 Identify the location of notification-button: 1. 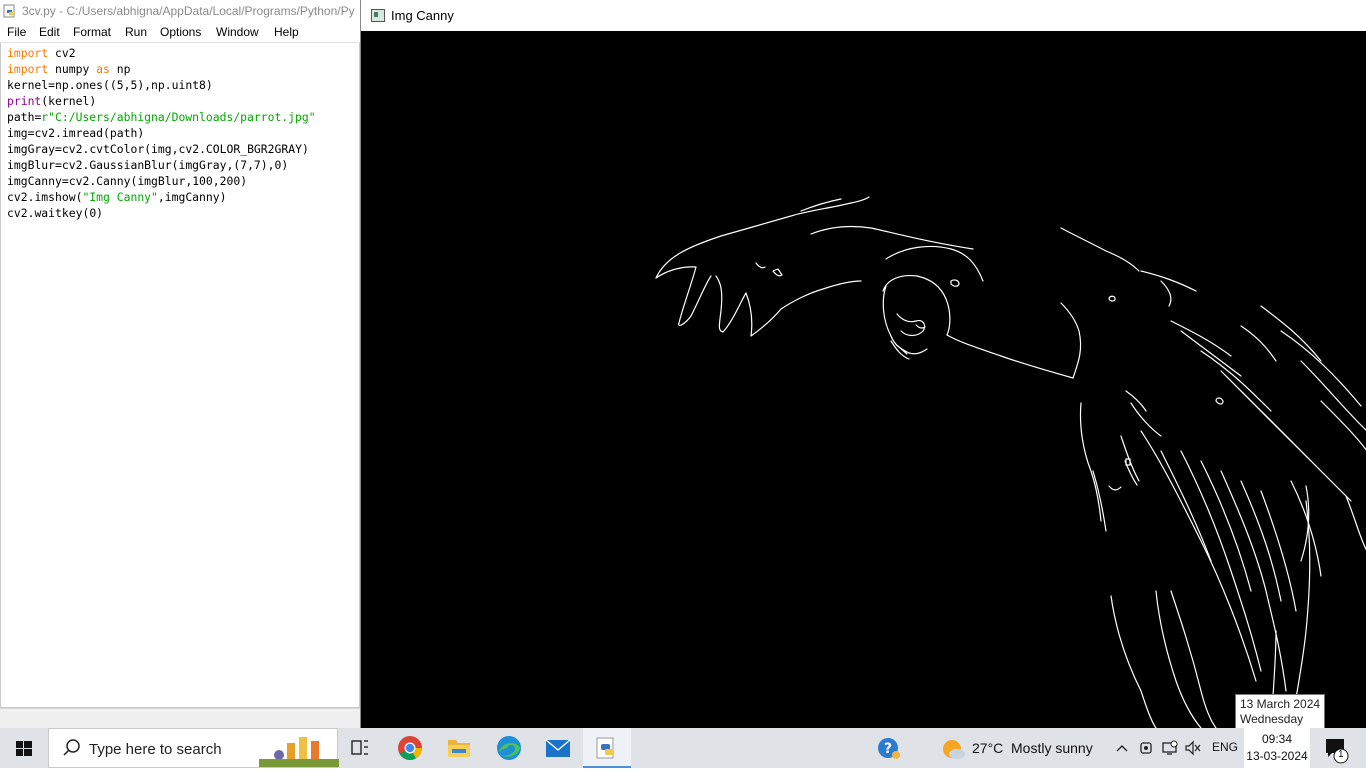
(1342, 748).